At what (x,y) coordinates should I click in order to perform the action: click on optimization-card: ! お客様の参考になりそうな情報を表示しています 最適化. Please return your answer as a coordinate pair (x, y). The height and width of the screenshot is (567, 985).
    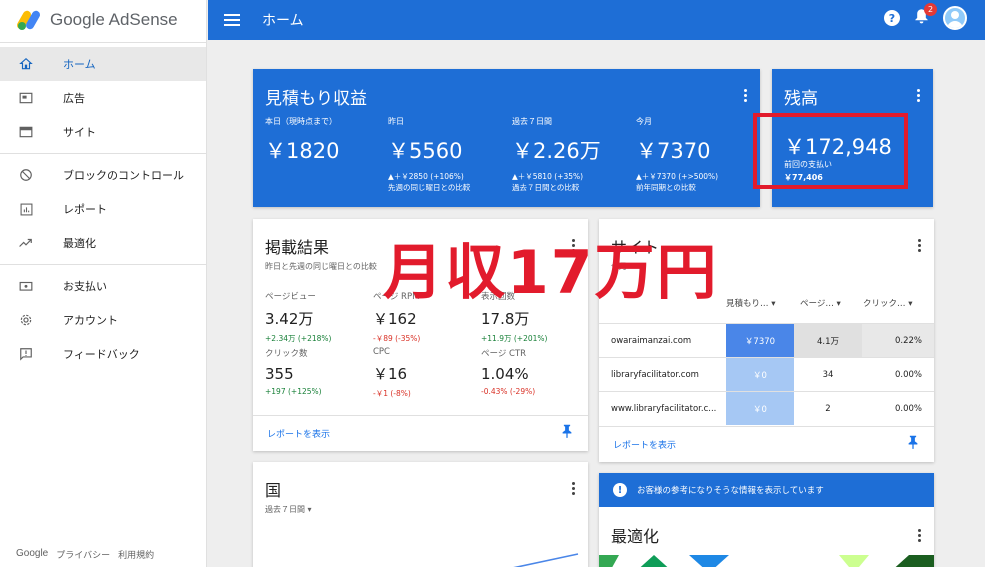
    Looking at the image, I should click on (766, 520).